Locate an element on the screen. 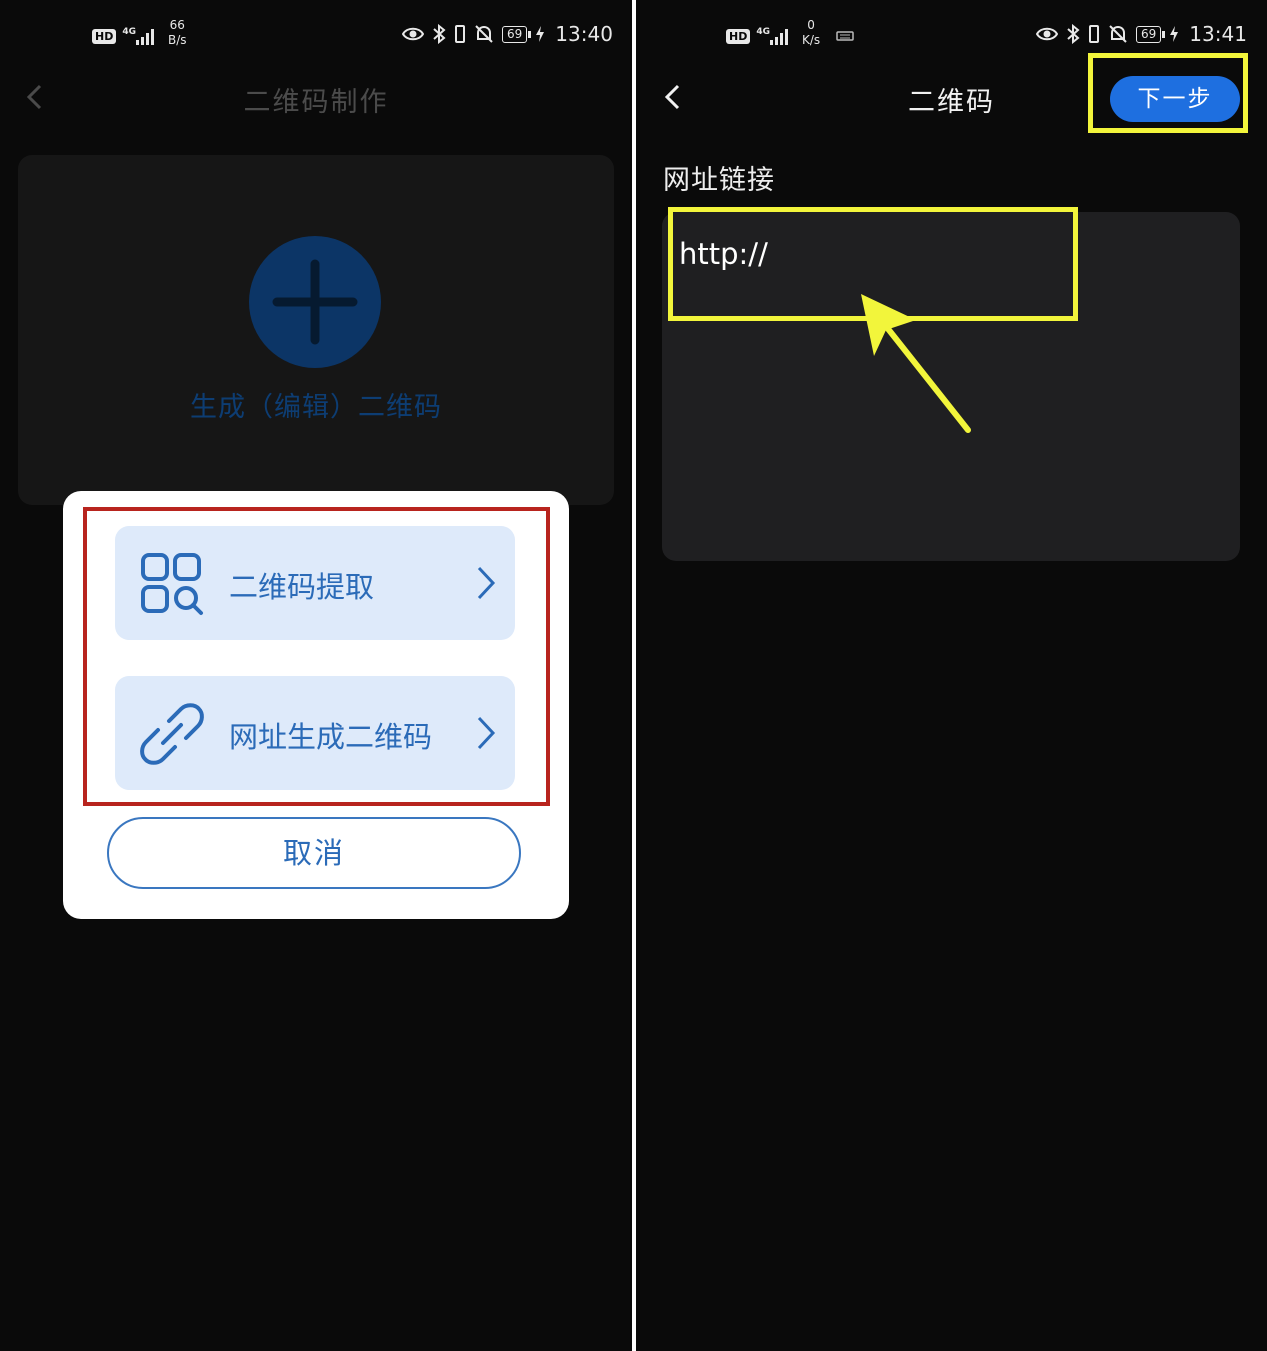 The image size is (1267, 1351). url-section-label: 网址链接 is located at coordinates (719, 180).